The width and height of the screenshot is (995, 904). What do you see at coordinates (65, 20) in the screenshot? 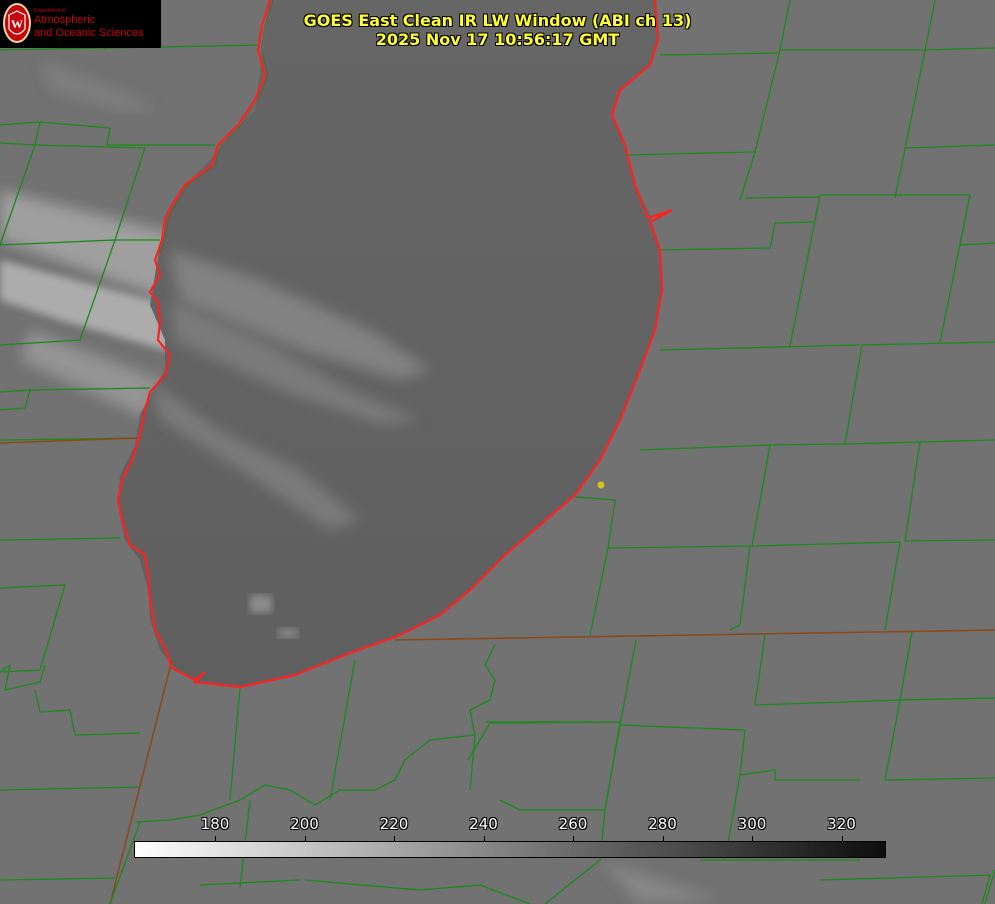
I see `logo-name-line1: Atmospheric` at bounding box center [65, 20].